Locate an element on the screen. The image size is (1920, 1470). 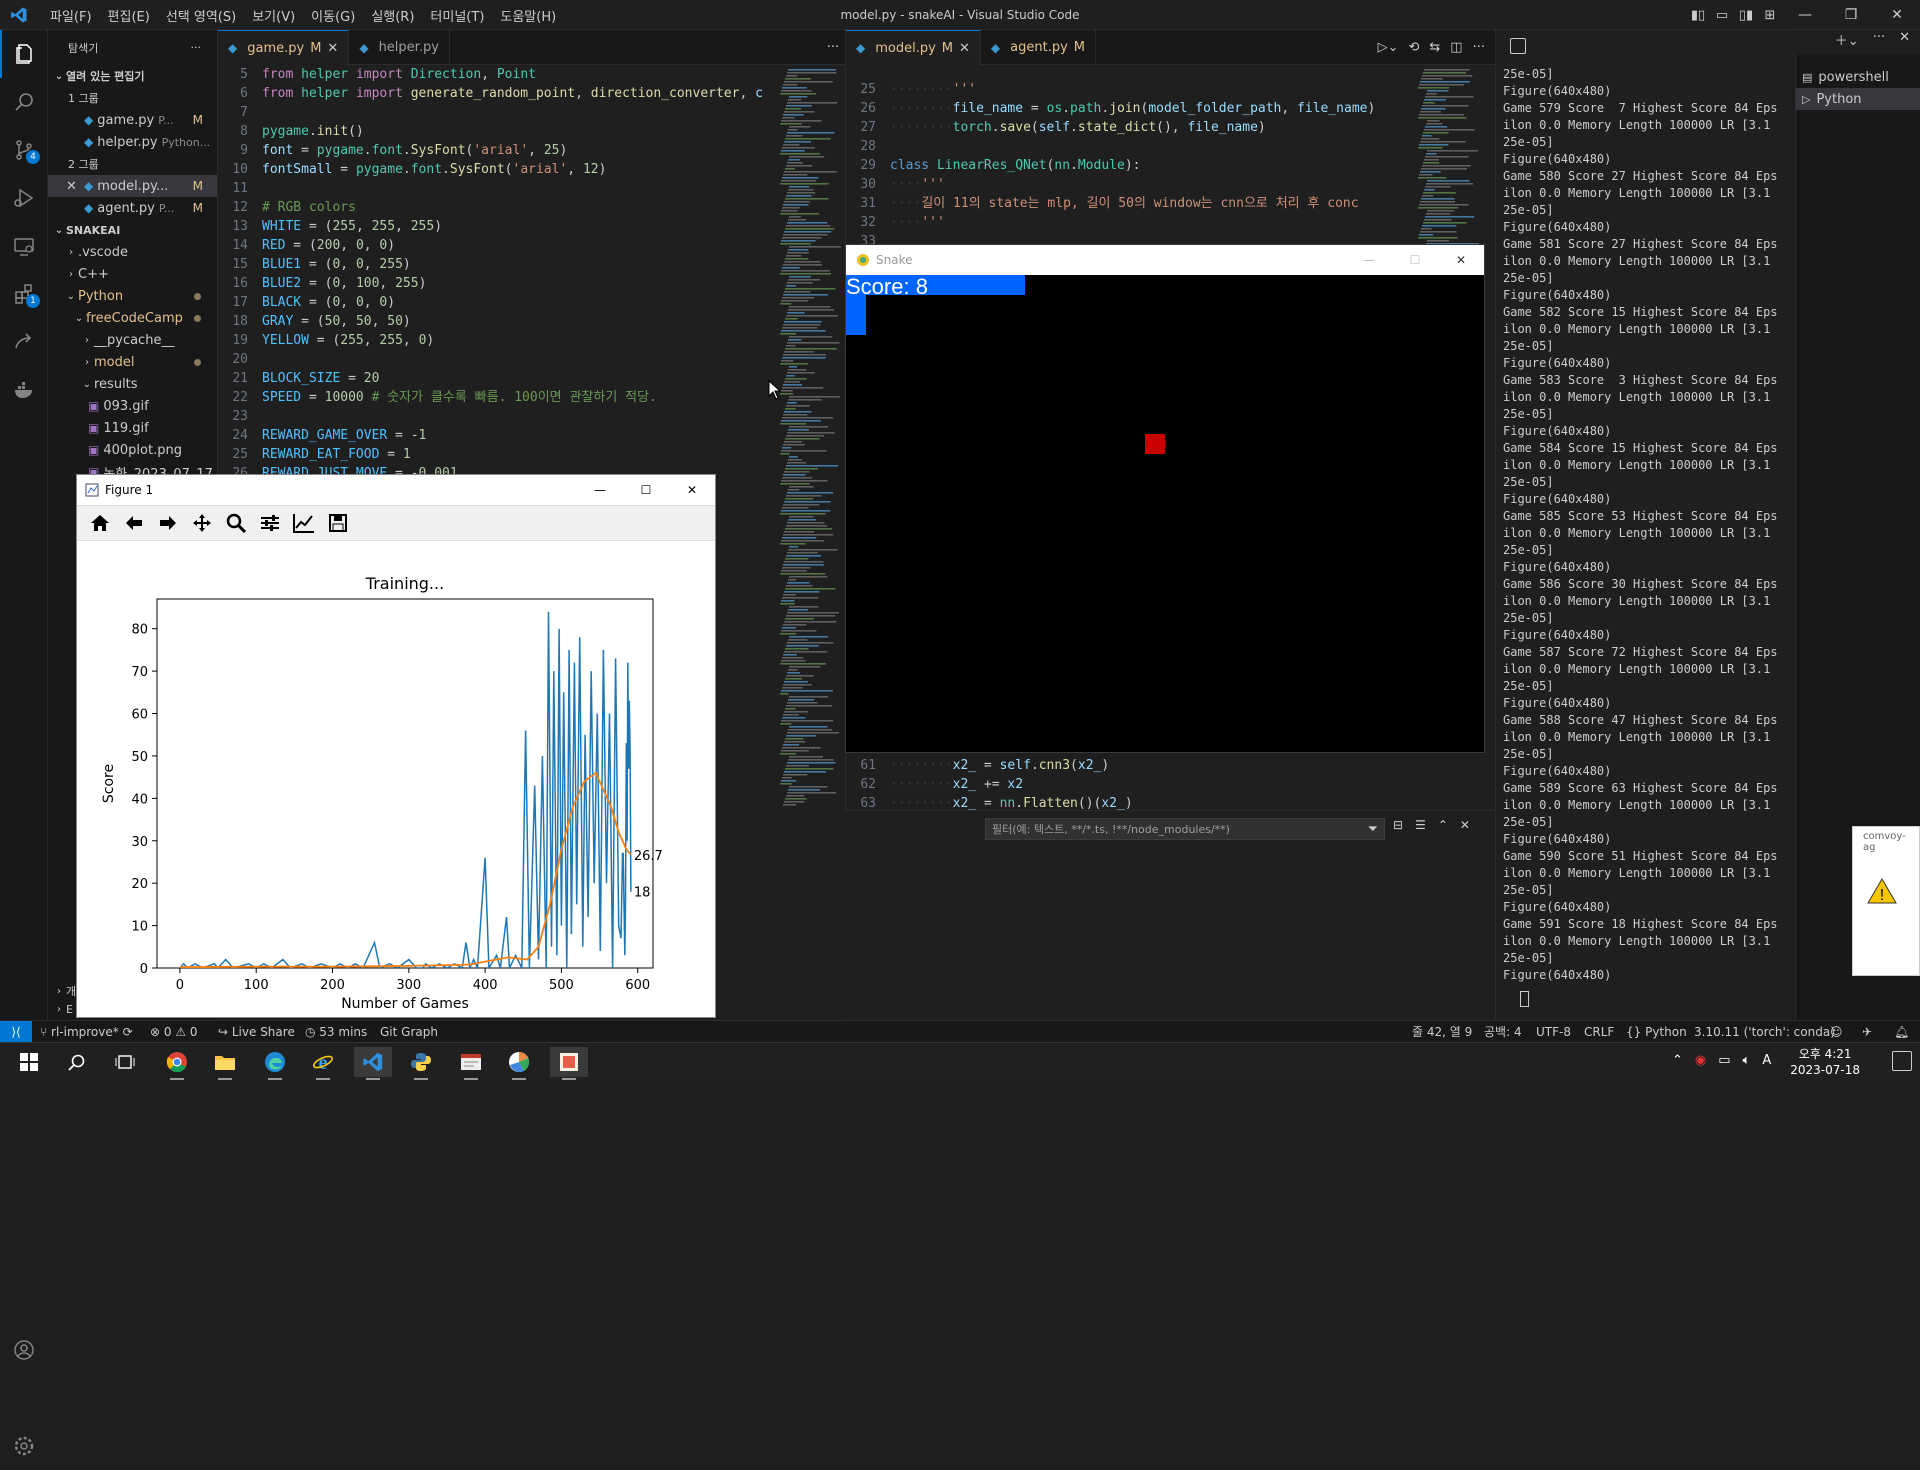
live-share-icon is located at coordinates (24, 342).